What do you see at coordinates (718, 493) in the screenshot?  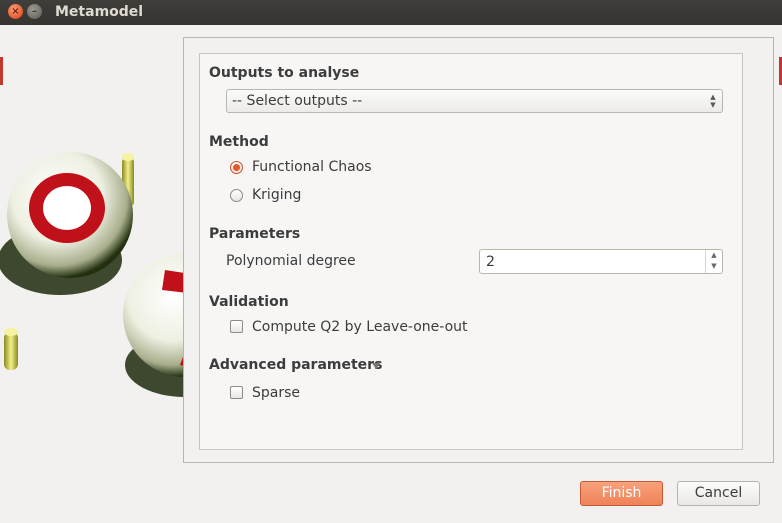 I see `cancel-button: Cancel` at bounding box center [718, 493].